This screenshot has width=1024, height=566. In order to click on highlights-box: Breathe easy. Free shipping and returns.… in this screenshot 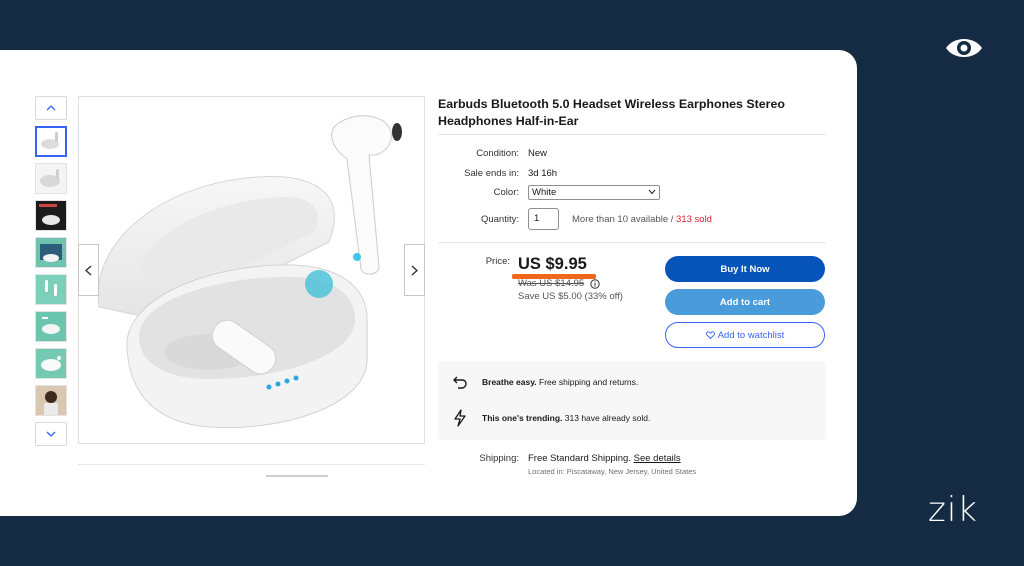, I will do `click(632, 400)`.